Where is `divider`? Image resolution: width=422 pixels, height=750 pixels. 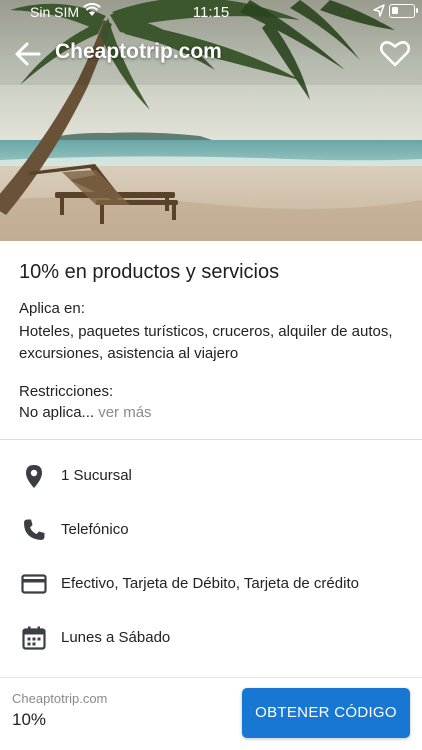 divider is located at coordinates (211, 439).